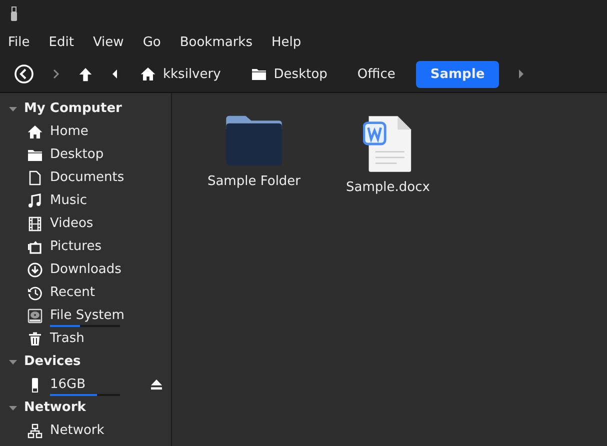 The width and height of the screenshot is (607, 446). What do you see at coordinates (35, 338) in the screenshot?
I see `trash-icon` at bounding box center [35, 338].